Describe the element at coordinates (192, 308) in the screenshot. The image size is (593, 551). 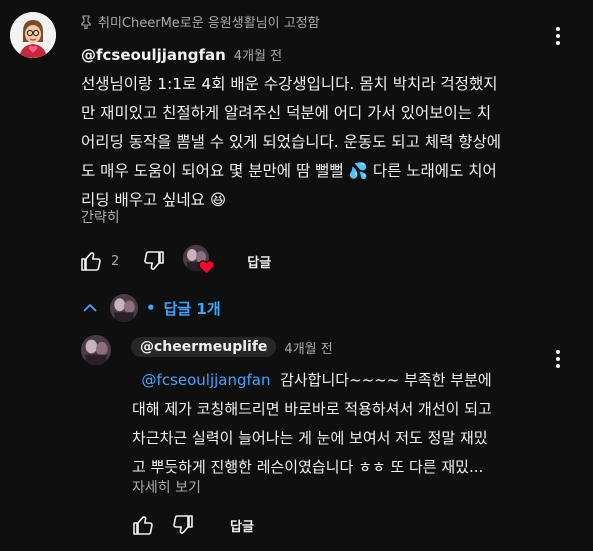
I see `replies-count-label: 답글 1개` at that location.